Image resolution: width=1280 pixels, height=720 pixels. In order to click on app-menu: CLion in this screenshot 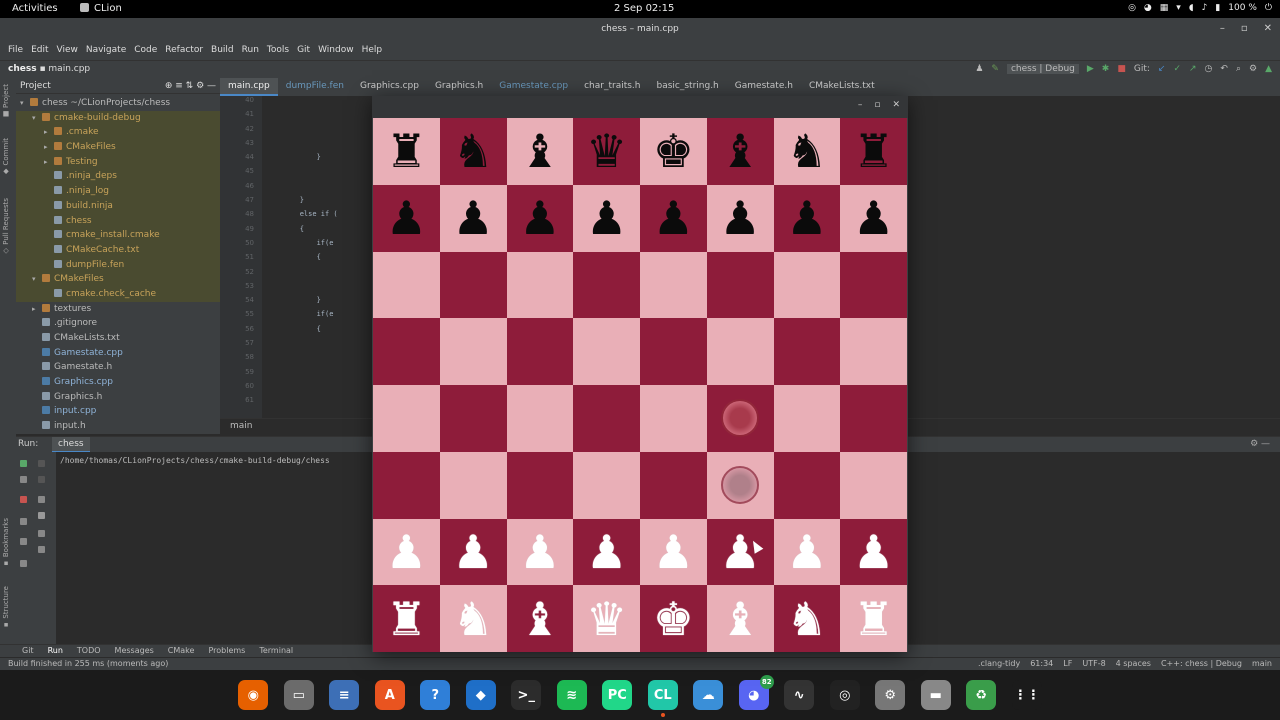, I will do `click(101, 8)`.